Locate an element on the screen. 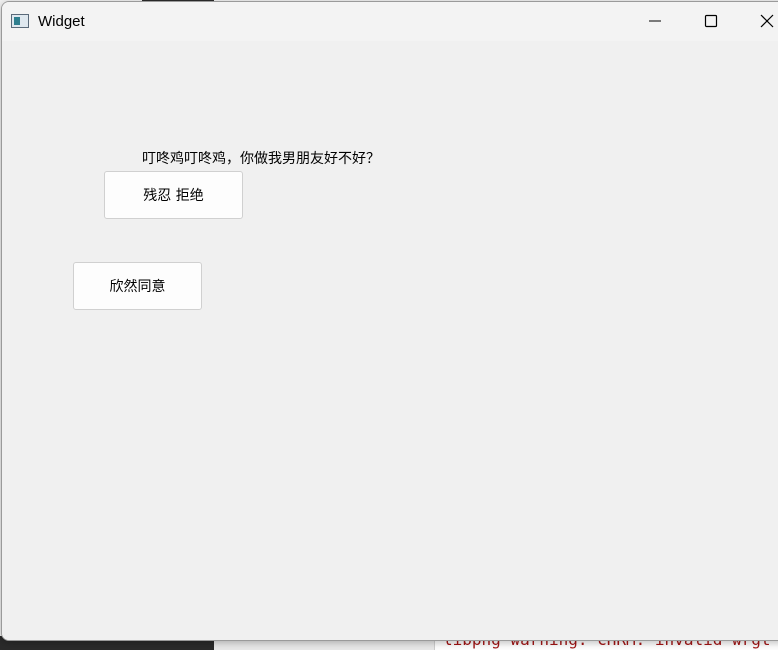 This screenshot has height=650, width=778. minimize-button is located at coordinates (655, 21).